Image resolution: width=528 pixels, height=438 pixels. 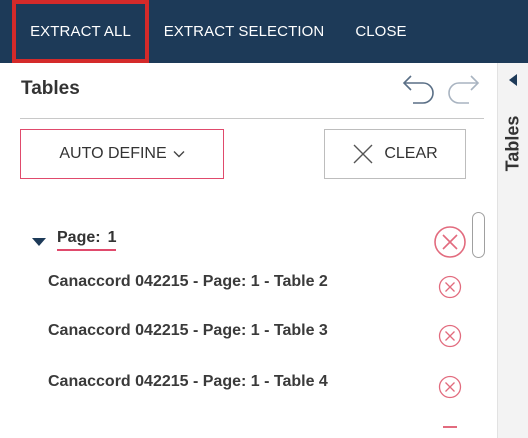 I want to click on collapse-arrow-icon, so click(x=513, y=80).